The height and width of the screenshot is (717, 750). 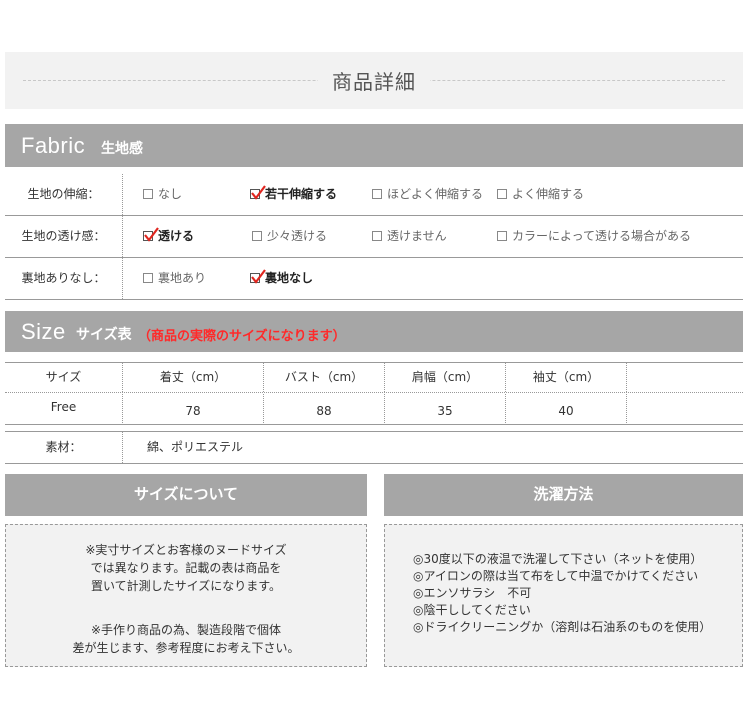 What do you see at coordinates (444, 409) in the screenshot?
I see `size-cell: 35` at bounding box center [444, 409].